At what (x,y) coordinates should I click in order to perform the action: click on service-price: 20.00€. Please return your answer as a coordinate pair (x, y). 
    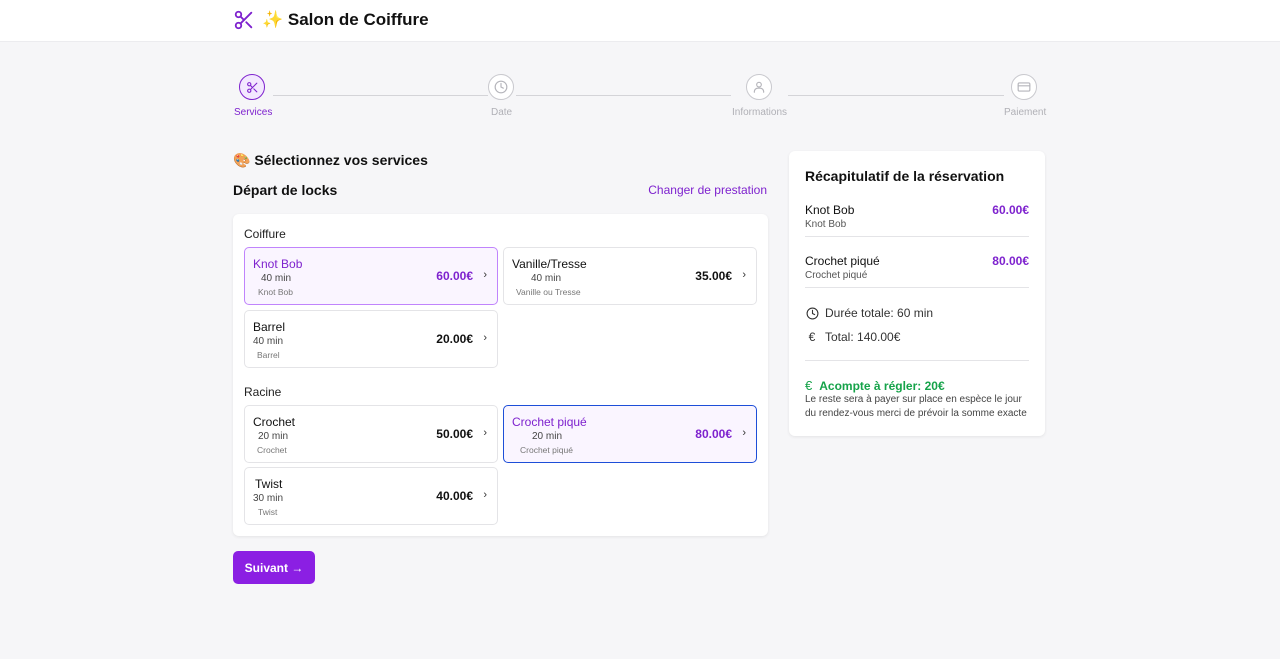
    Looking at the image, I should click on (454, 339).